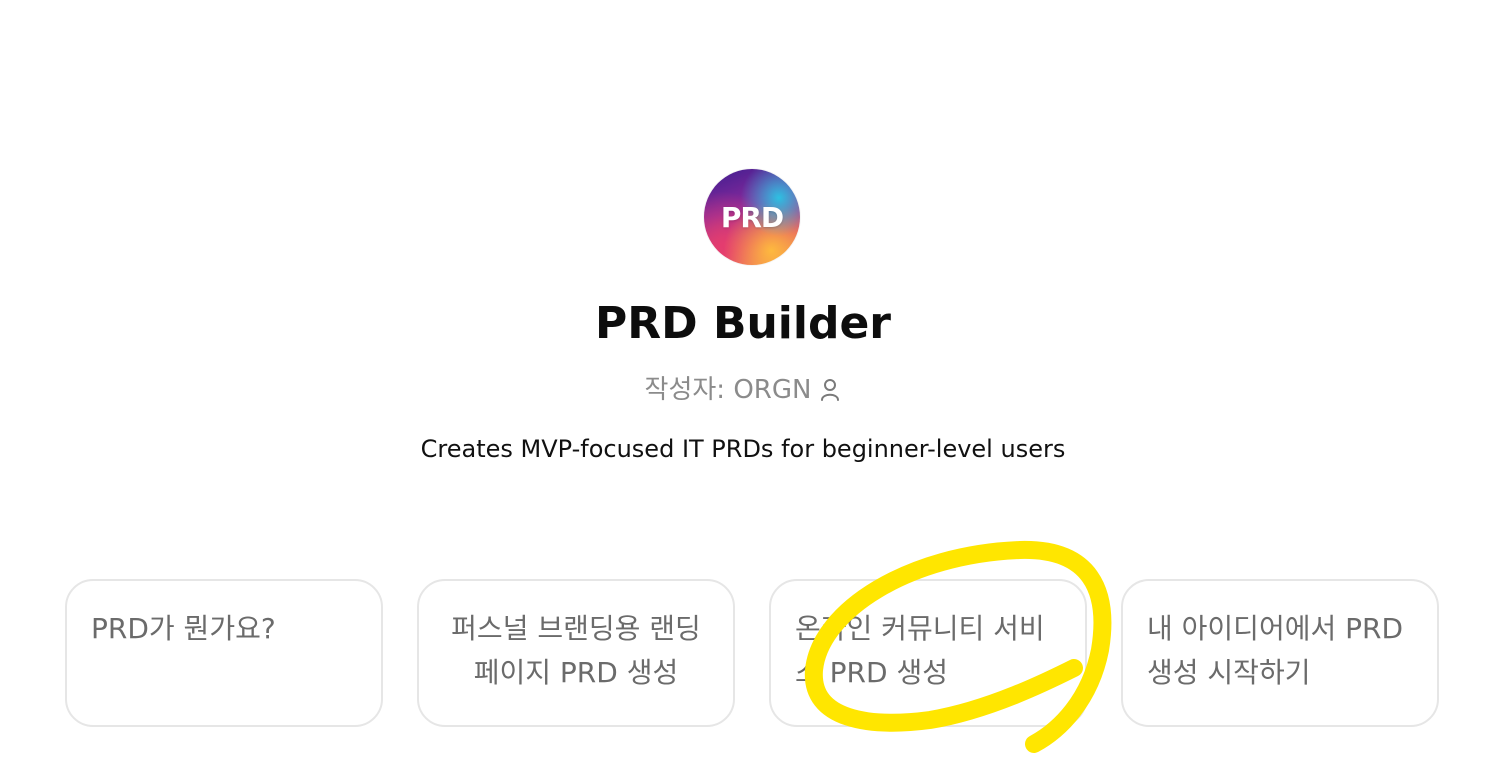 The height and width of the screenshot is (776, 1486). I want to click on author-line: 작성자: ORGN, so click(743, 390).